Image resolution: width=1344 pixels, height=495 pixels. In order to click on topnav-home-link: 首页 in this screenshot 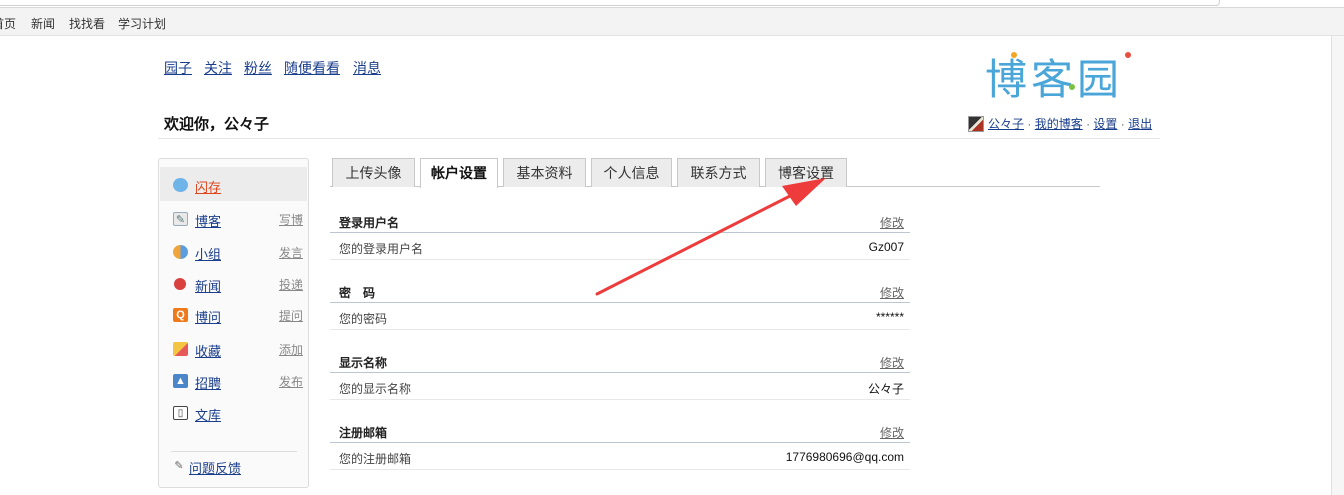, I will do `click(8, 23)`.